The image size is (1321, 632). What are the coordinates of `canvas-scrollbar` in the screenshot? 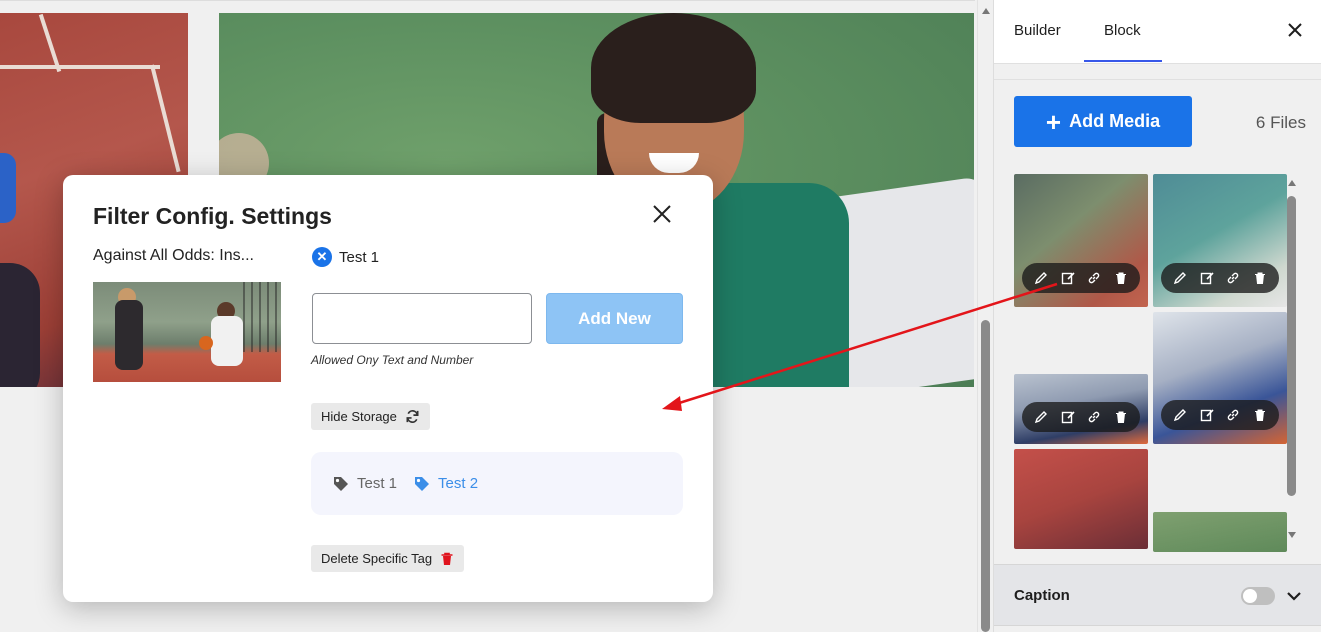 It's located at (985, 316).